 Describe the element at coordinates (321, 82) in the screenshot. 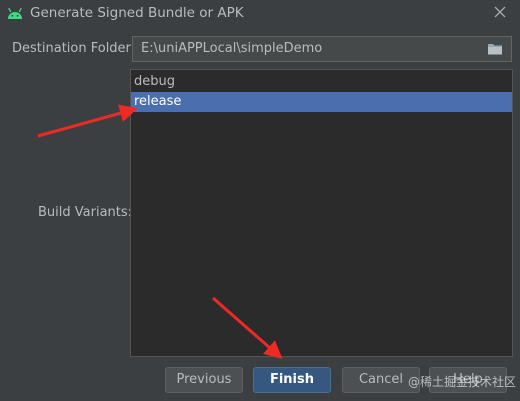

I see `variant-item-debug: debug` at that location.